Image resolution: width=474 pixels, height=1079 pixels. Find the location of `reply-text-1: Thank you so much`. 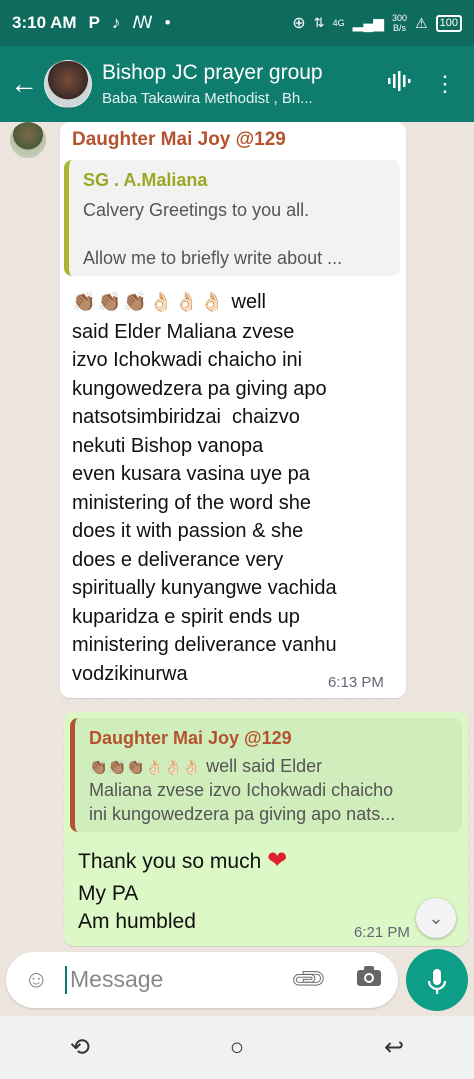

reply-text-1: Thank you so much is located at coordinates (170, 861).